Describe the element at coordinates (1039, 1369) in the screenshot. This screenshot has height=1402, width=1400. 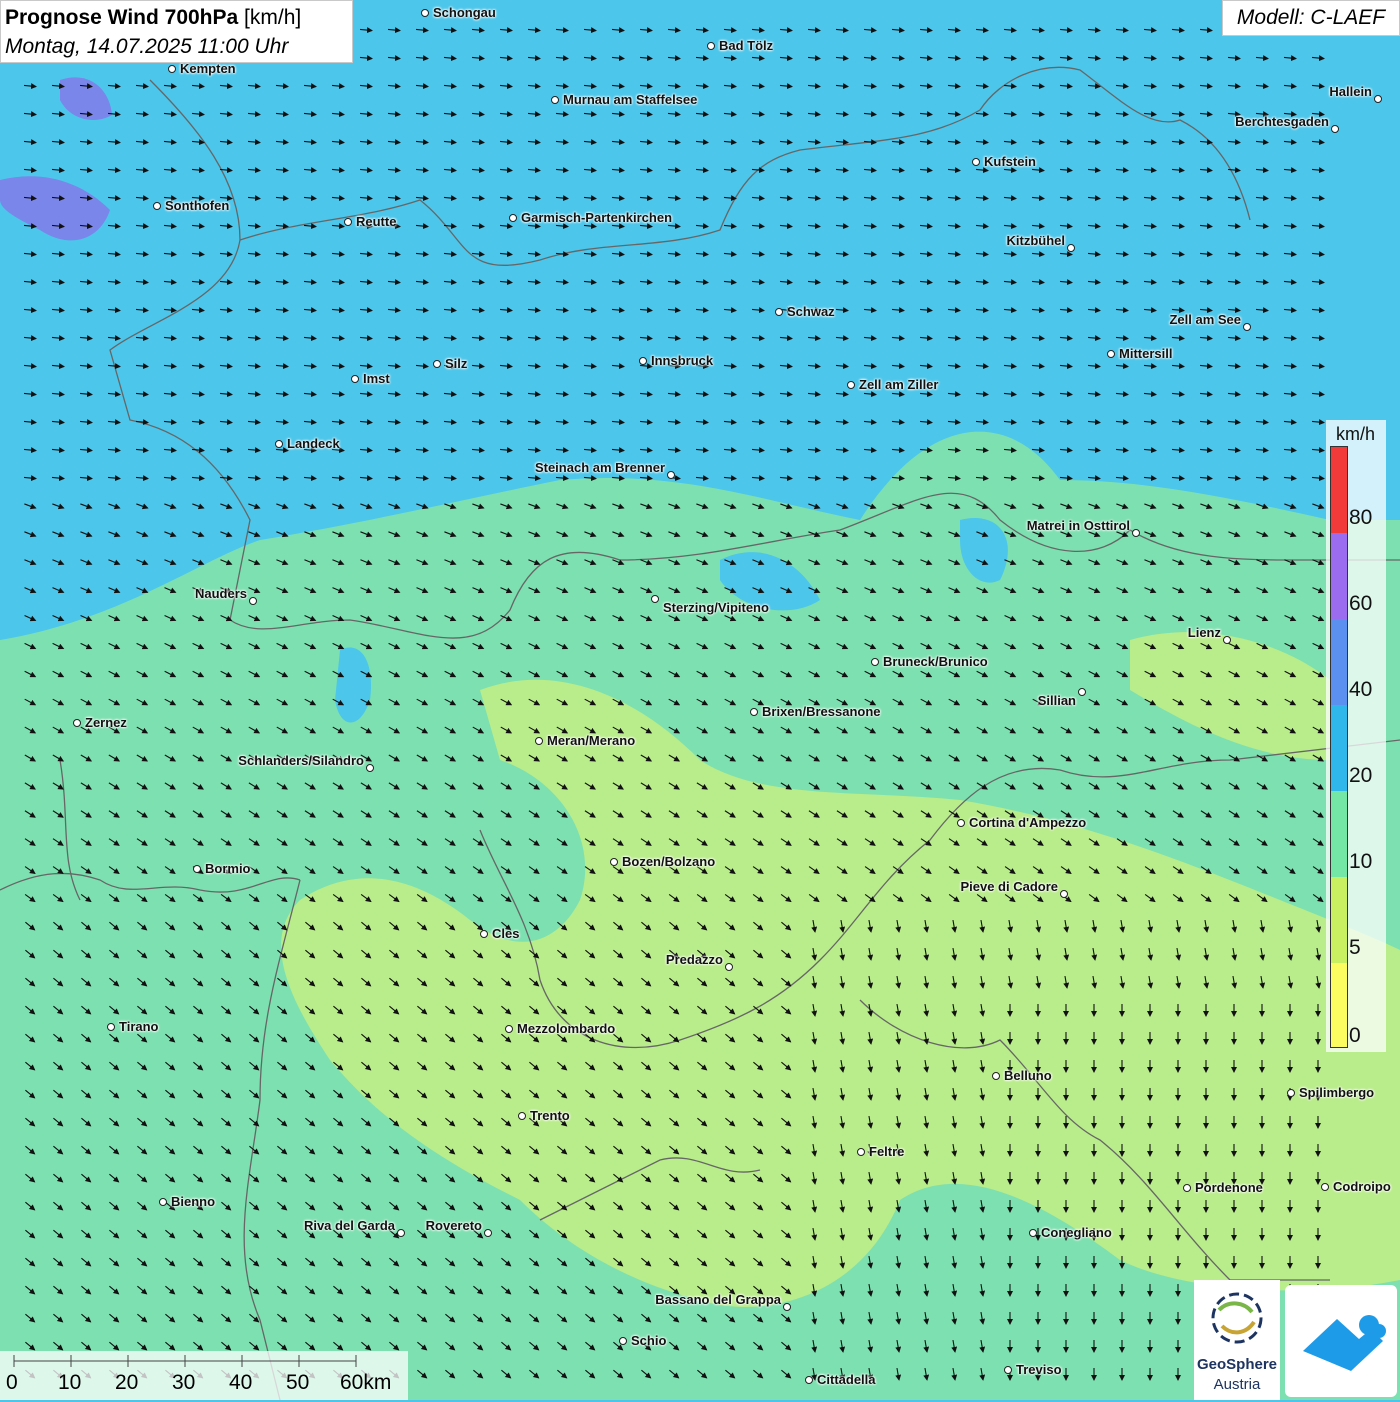
I see `city-label-treviso: Treviso` at that location.